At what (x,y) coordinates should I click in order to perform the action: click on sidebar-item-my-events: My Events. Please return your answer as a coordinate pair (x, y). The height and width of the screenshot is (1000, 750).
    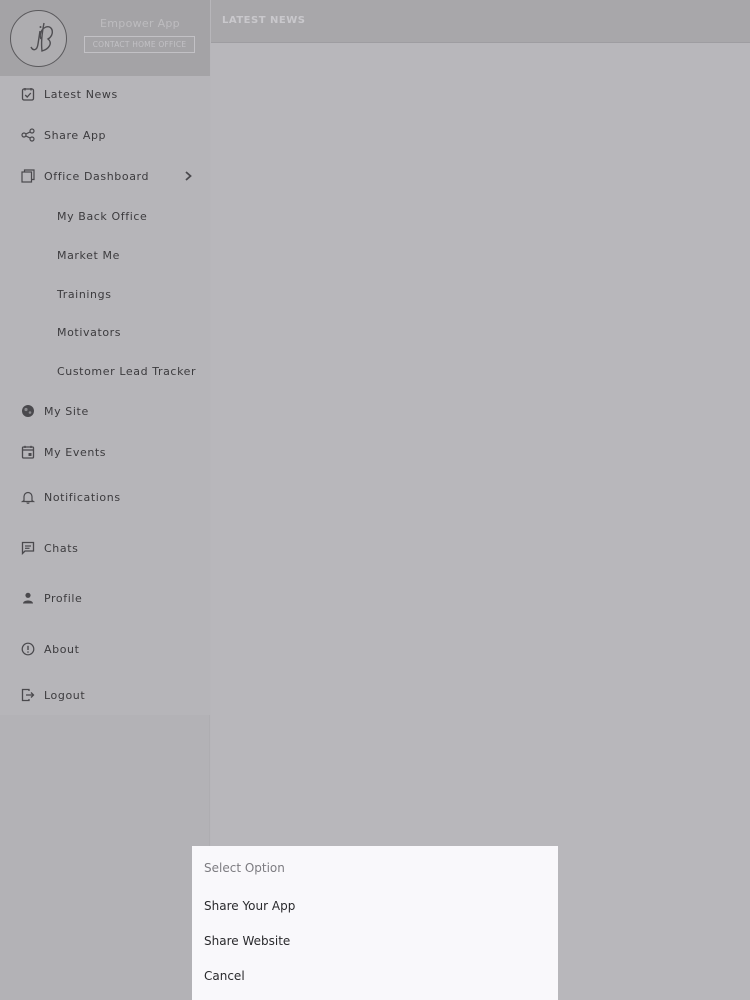
    Looking at the image, I should click on (105, 452).